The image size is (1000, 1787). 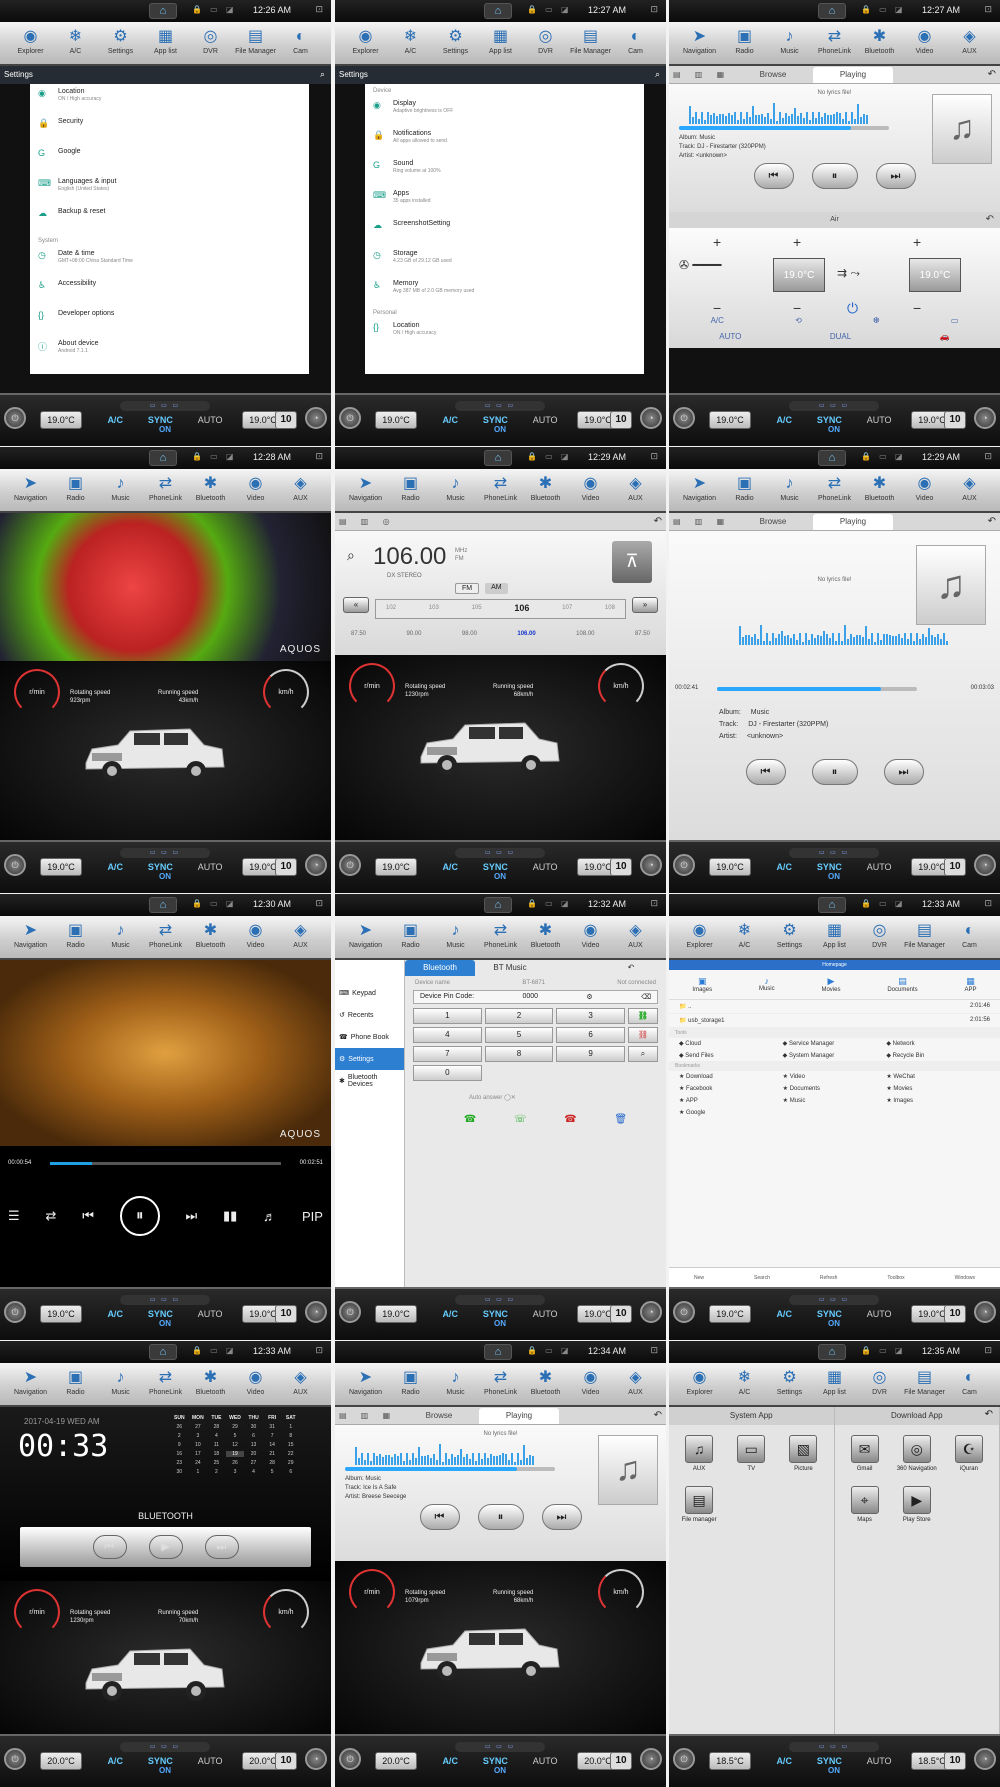 What do you see at coordinates (902, 984) in the screenshot?
I see `category-documents: ▤ Documents` at bounding box center [902, 984].